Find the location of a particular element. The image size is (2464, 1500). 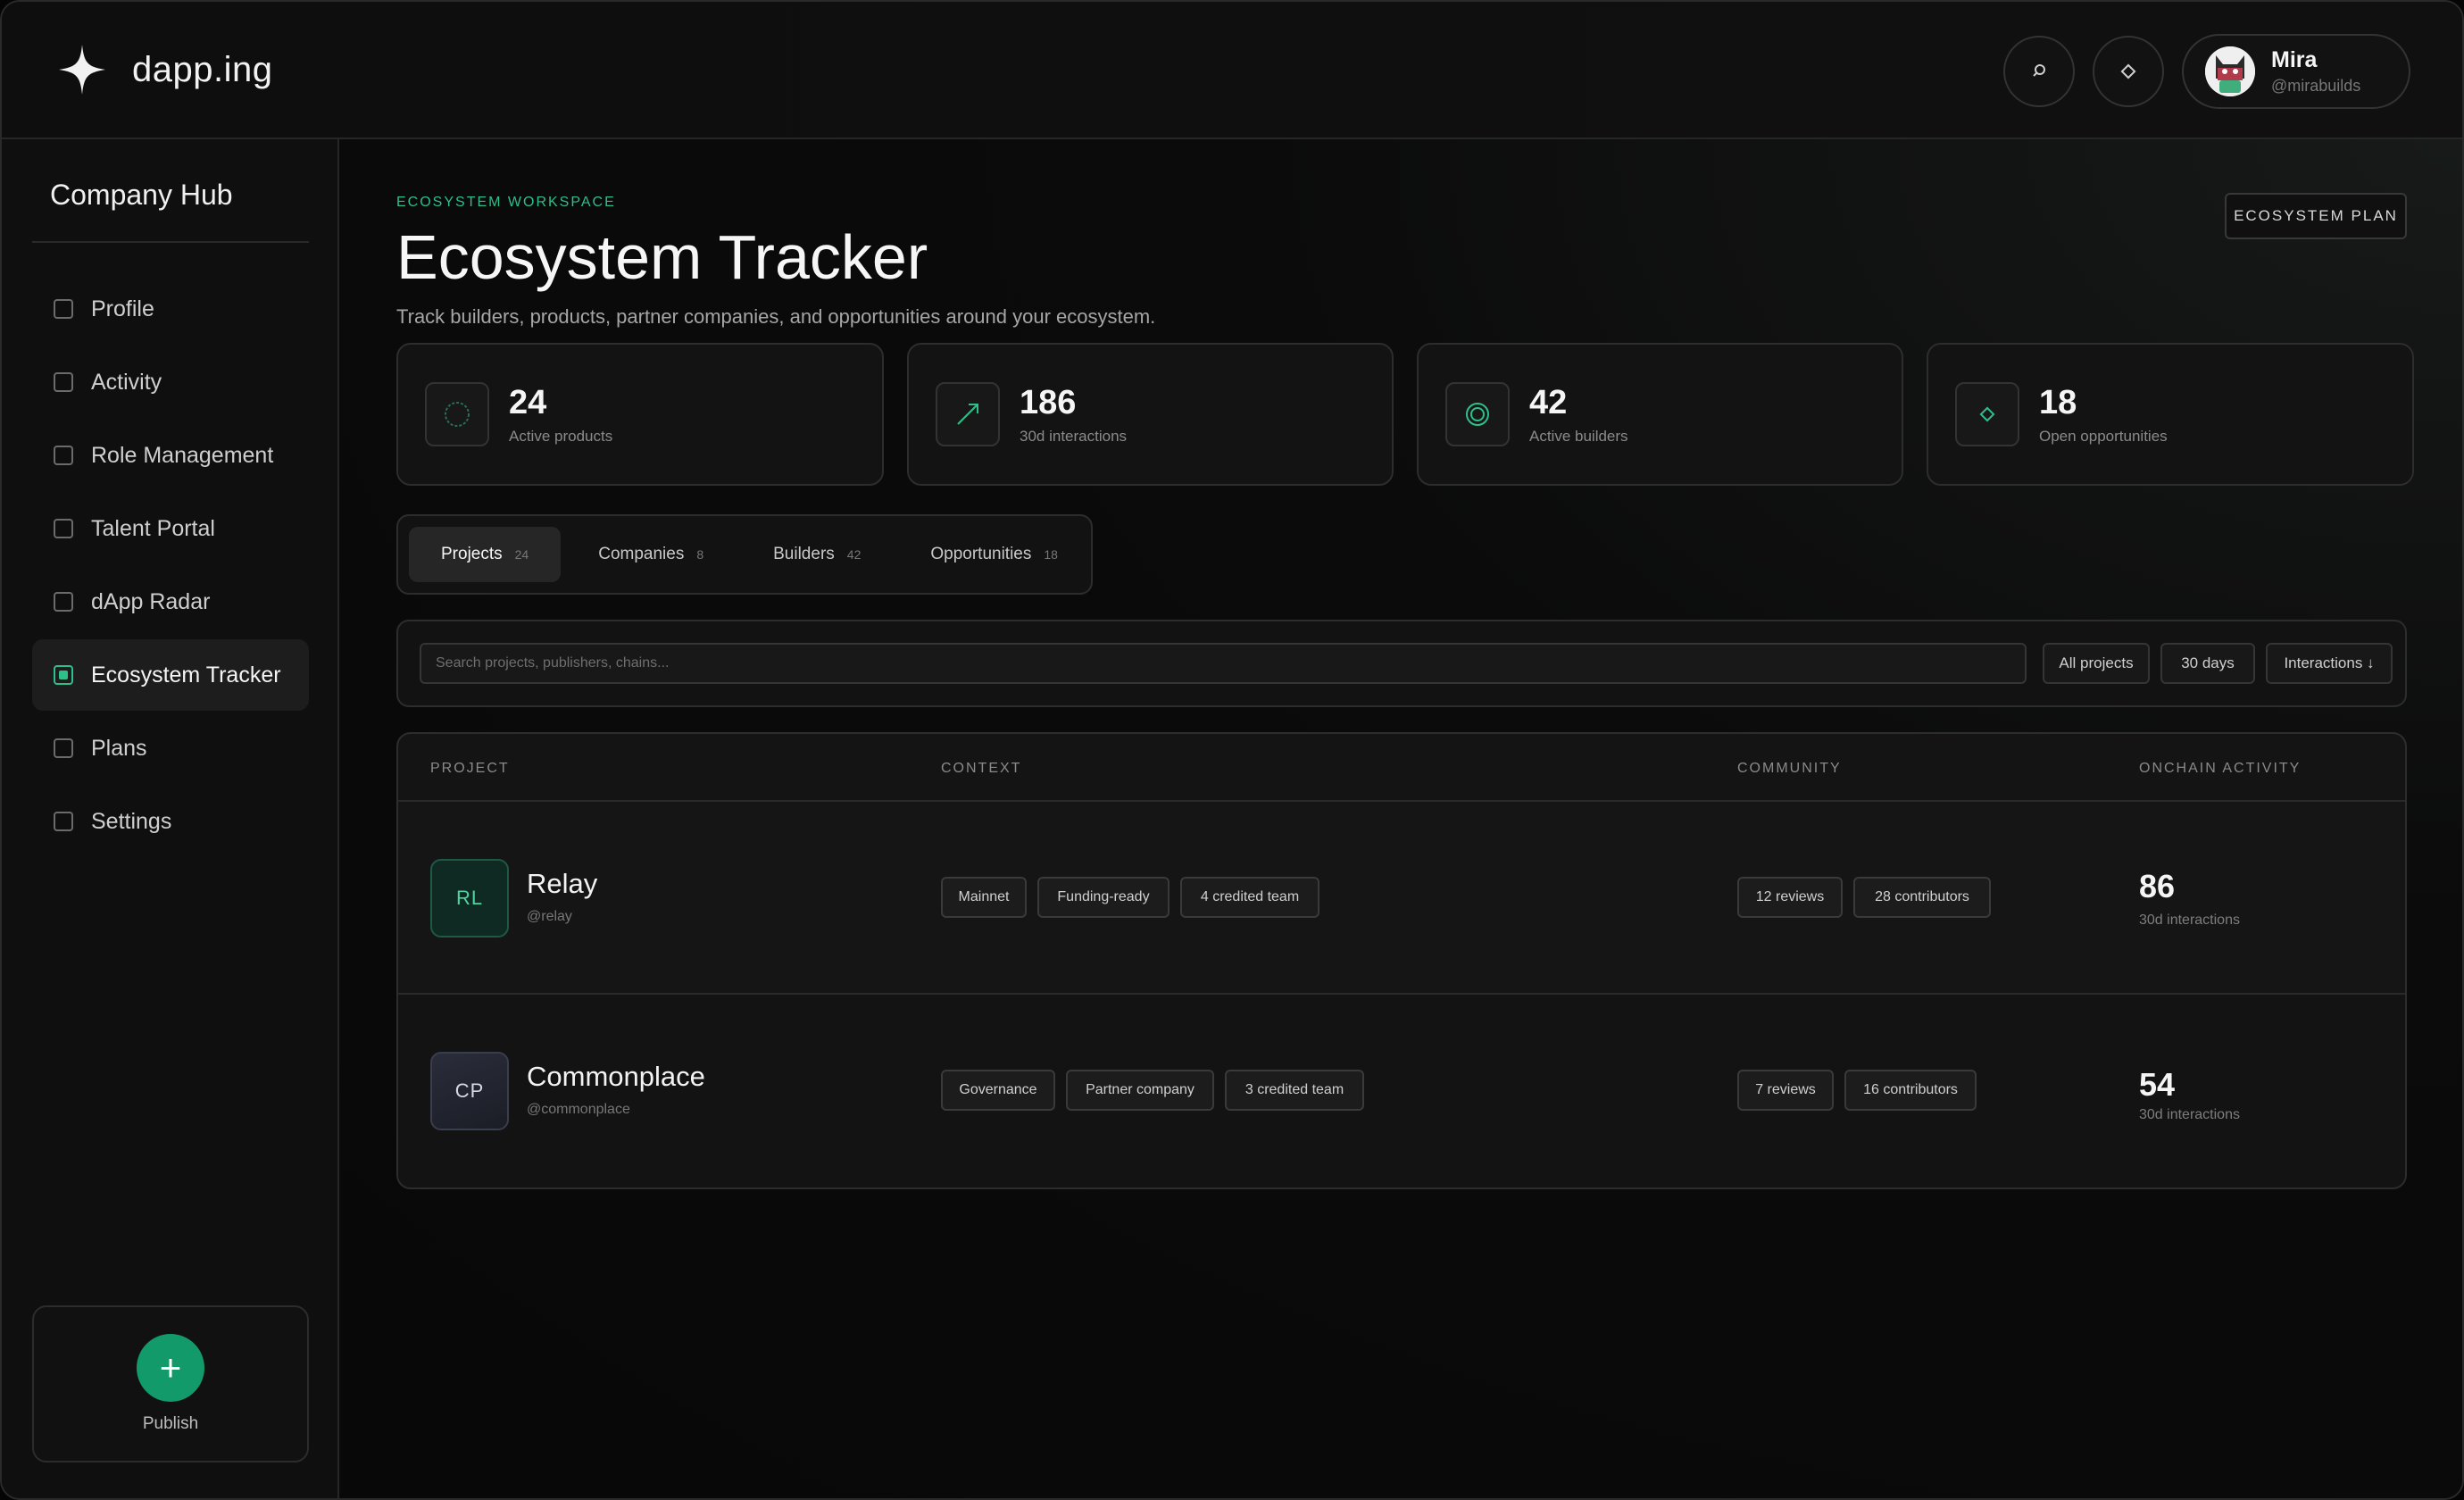

project-handle: @relay is located at coordinates (549, 917).